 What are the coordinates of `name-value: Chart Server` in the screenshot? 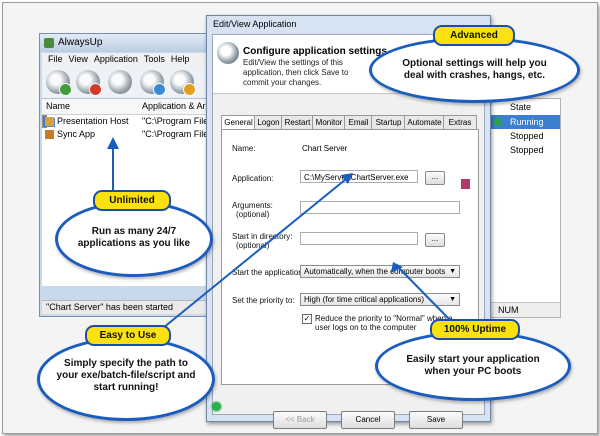 It's located at (325, 148).